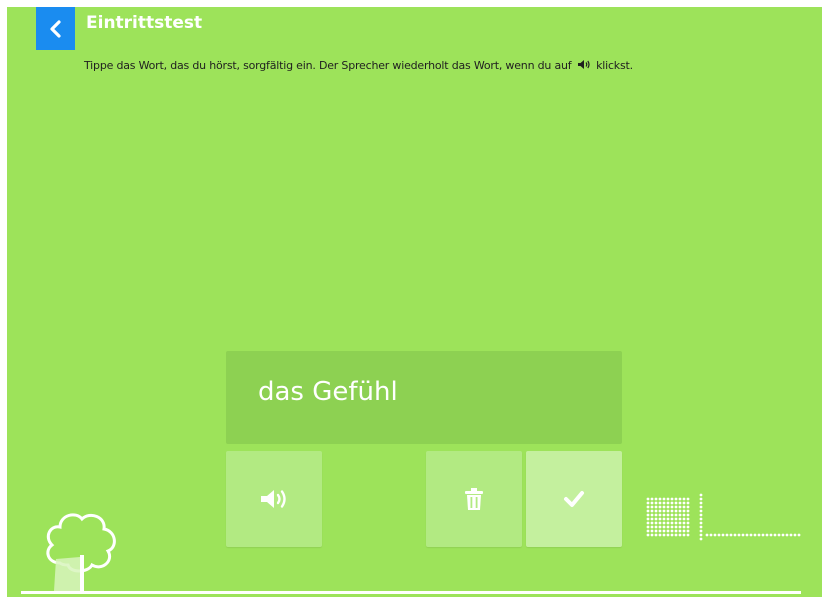  I want to click on answer-text: das Gefühl, so click(328, 392).